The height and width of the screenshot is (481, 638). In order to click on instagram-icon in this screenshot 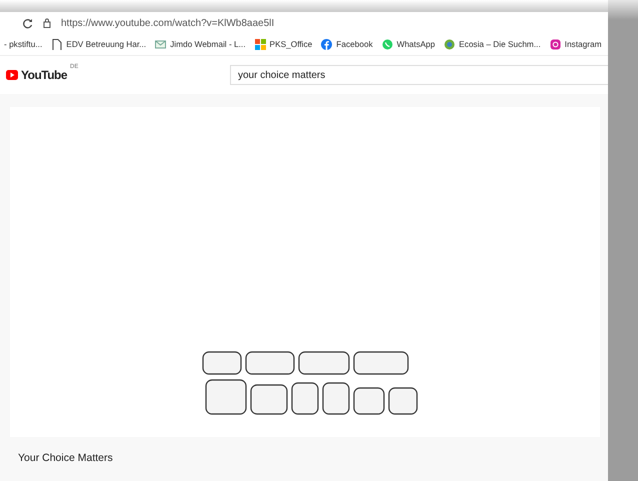, I will do `click(555, 44)`.